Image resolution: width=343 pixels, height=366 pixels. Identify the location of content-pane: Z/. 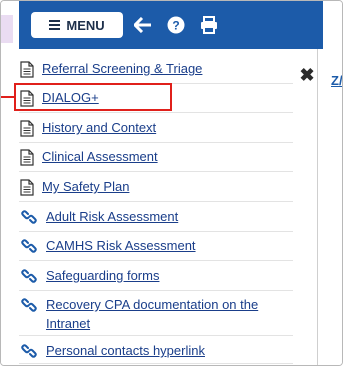
(332, 207).